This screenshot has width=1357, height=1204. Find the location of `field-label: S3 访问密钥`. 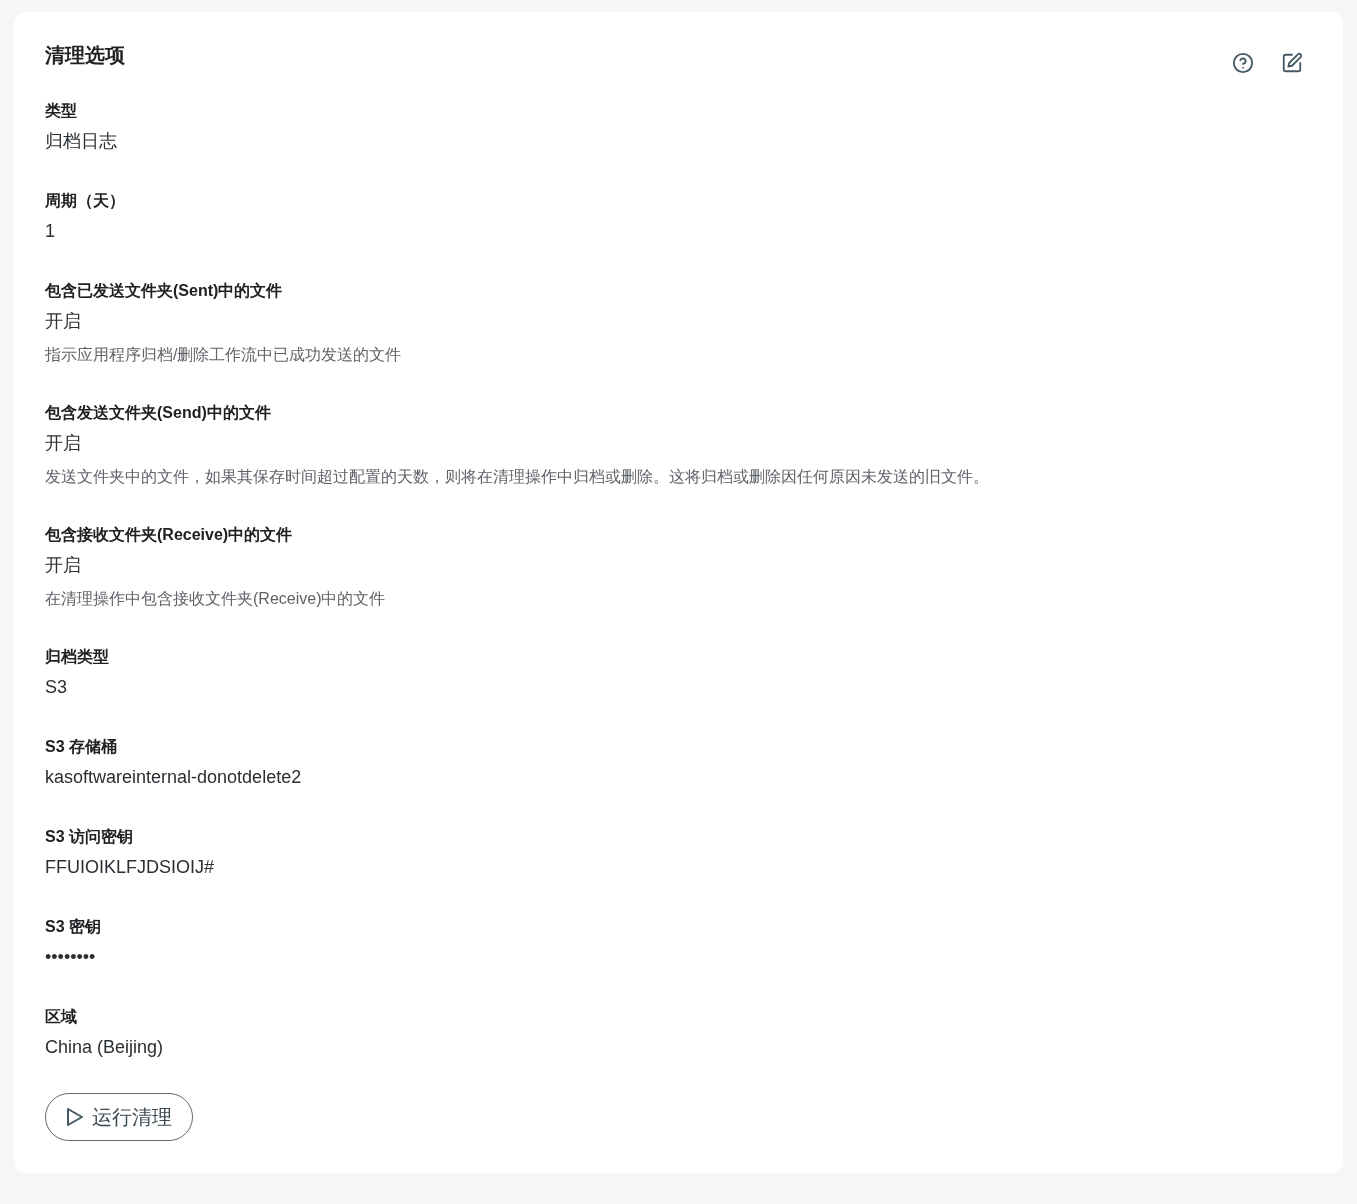

field-label: S3 访问密钥 is located at coordinates (89, 837).